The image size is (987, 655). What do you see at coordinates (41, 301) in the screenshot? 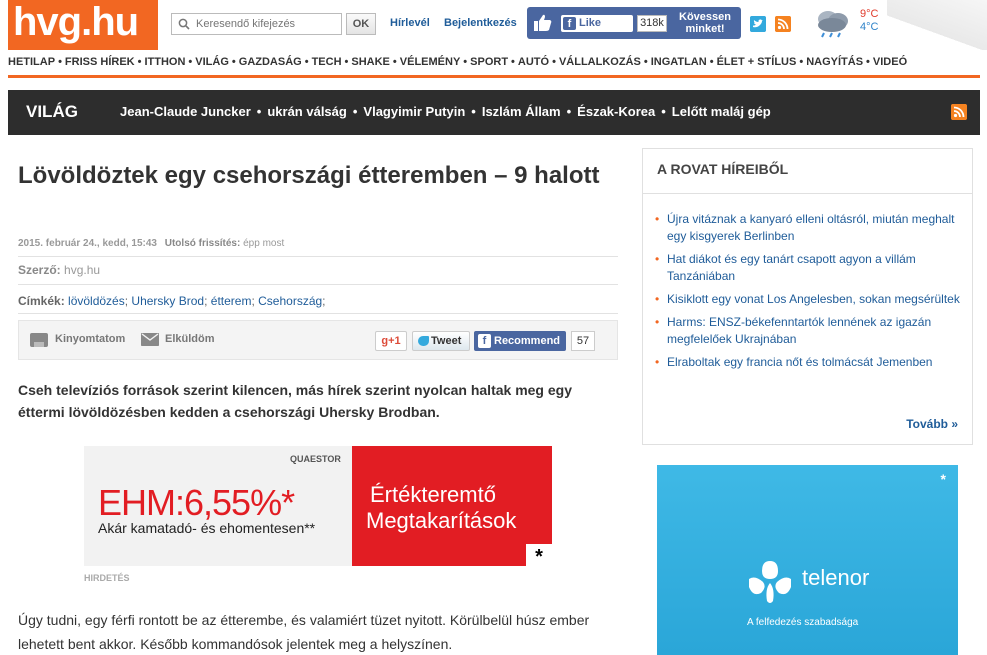
I see `tags-label: Címkék:` at bounding box center [41, 301].